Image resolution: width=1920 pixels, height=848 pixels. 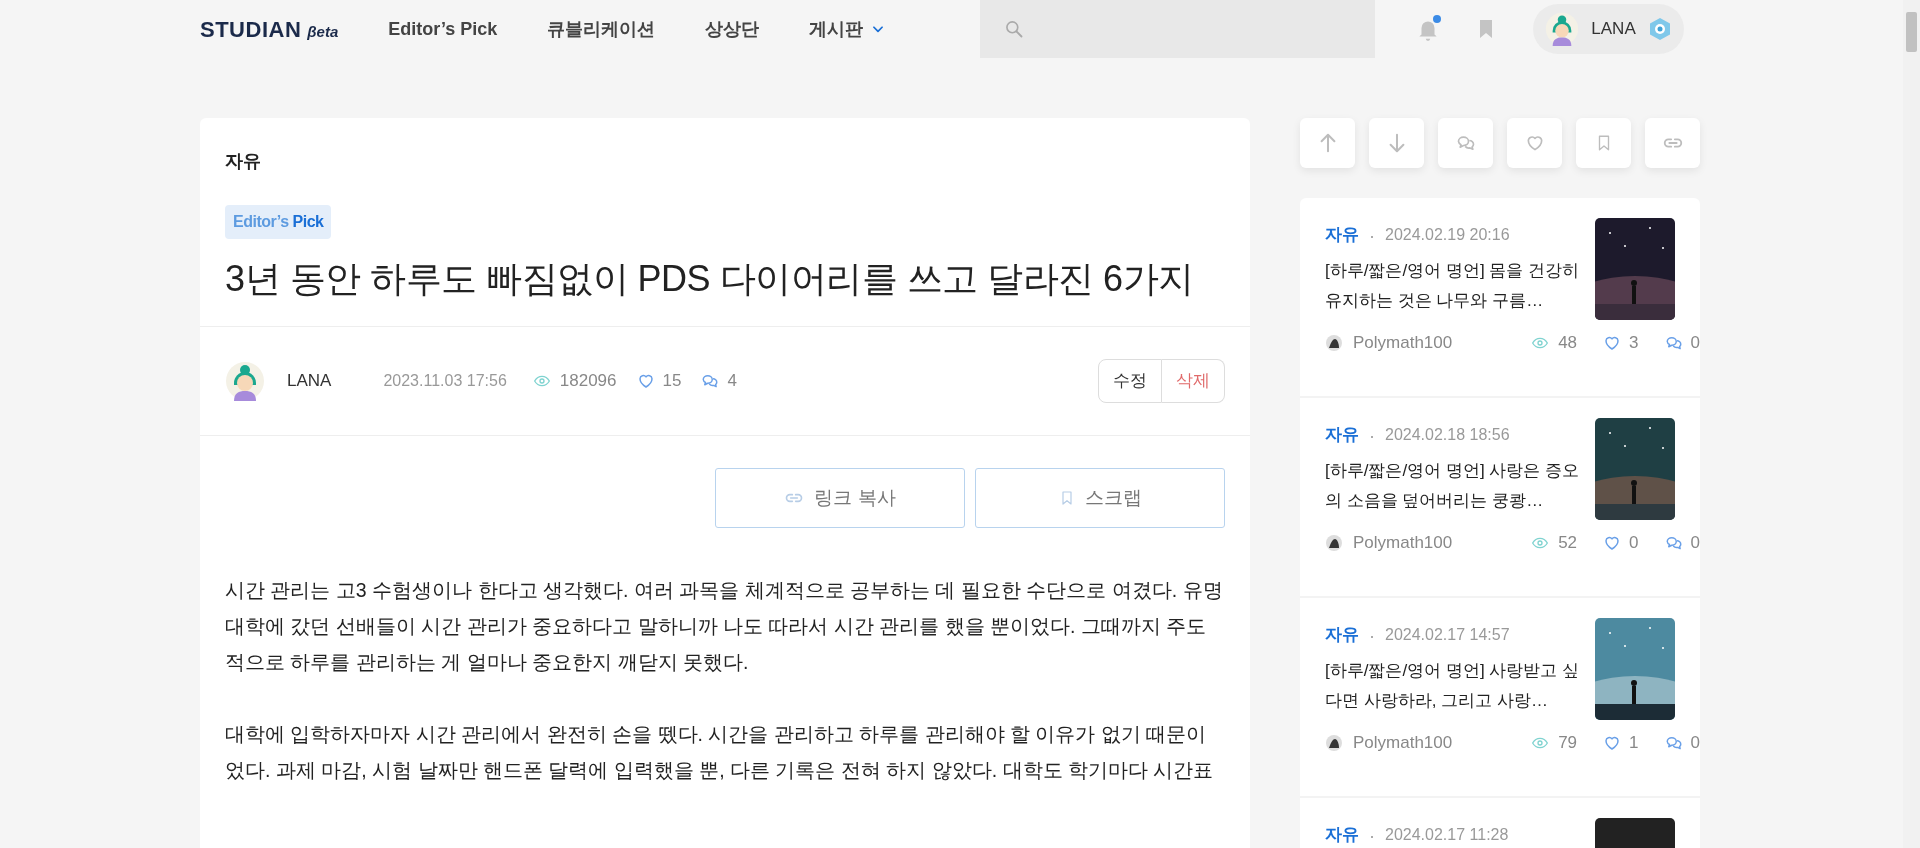 I want to click on post-date: 2024.02.18 18:56, so click(x=1447, y=434).